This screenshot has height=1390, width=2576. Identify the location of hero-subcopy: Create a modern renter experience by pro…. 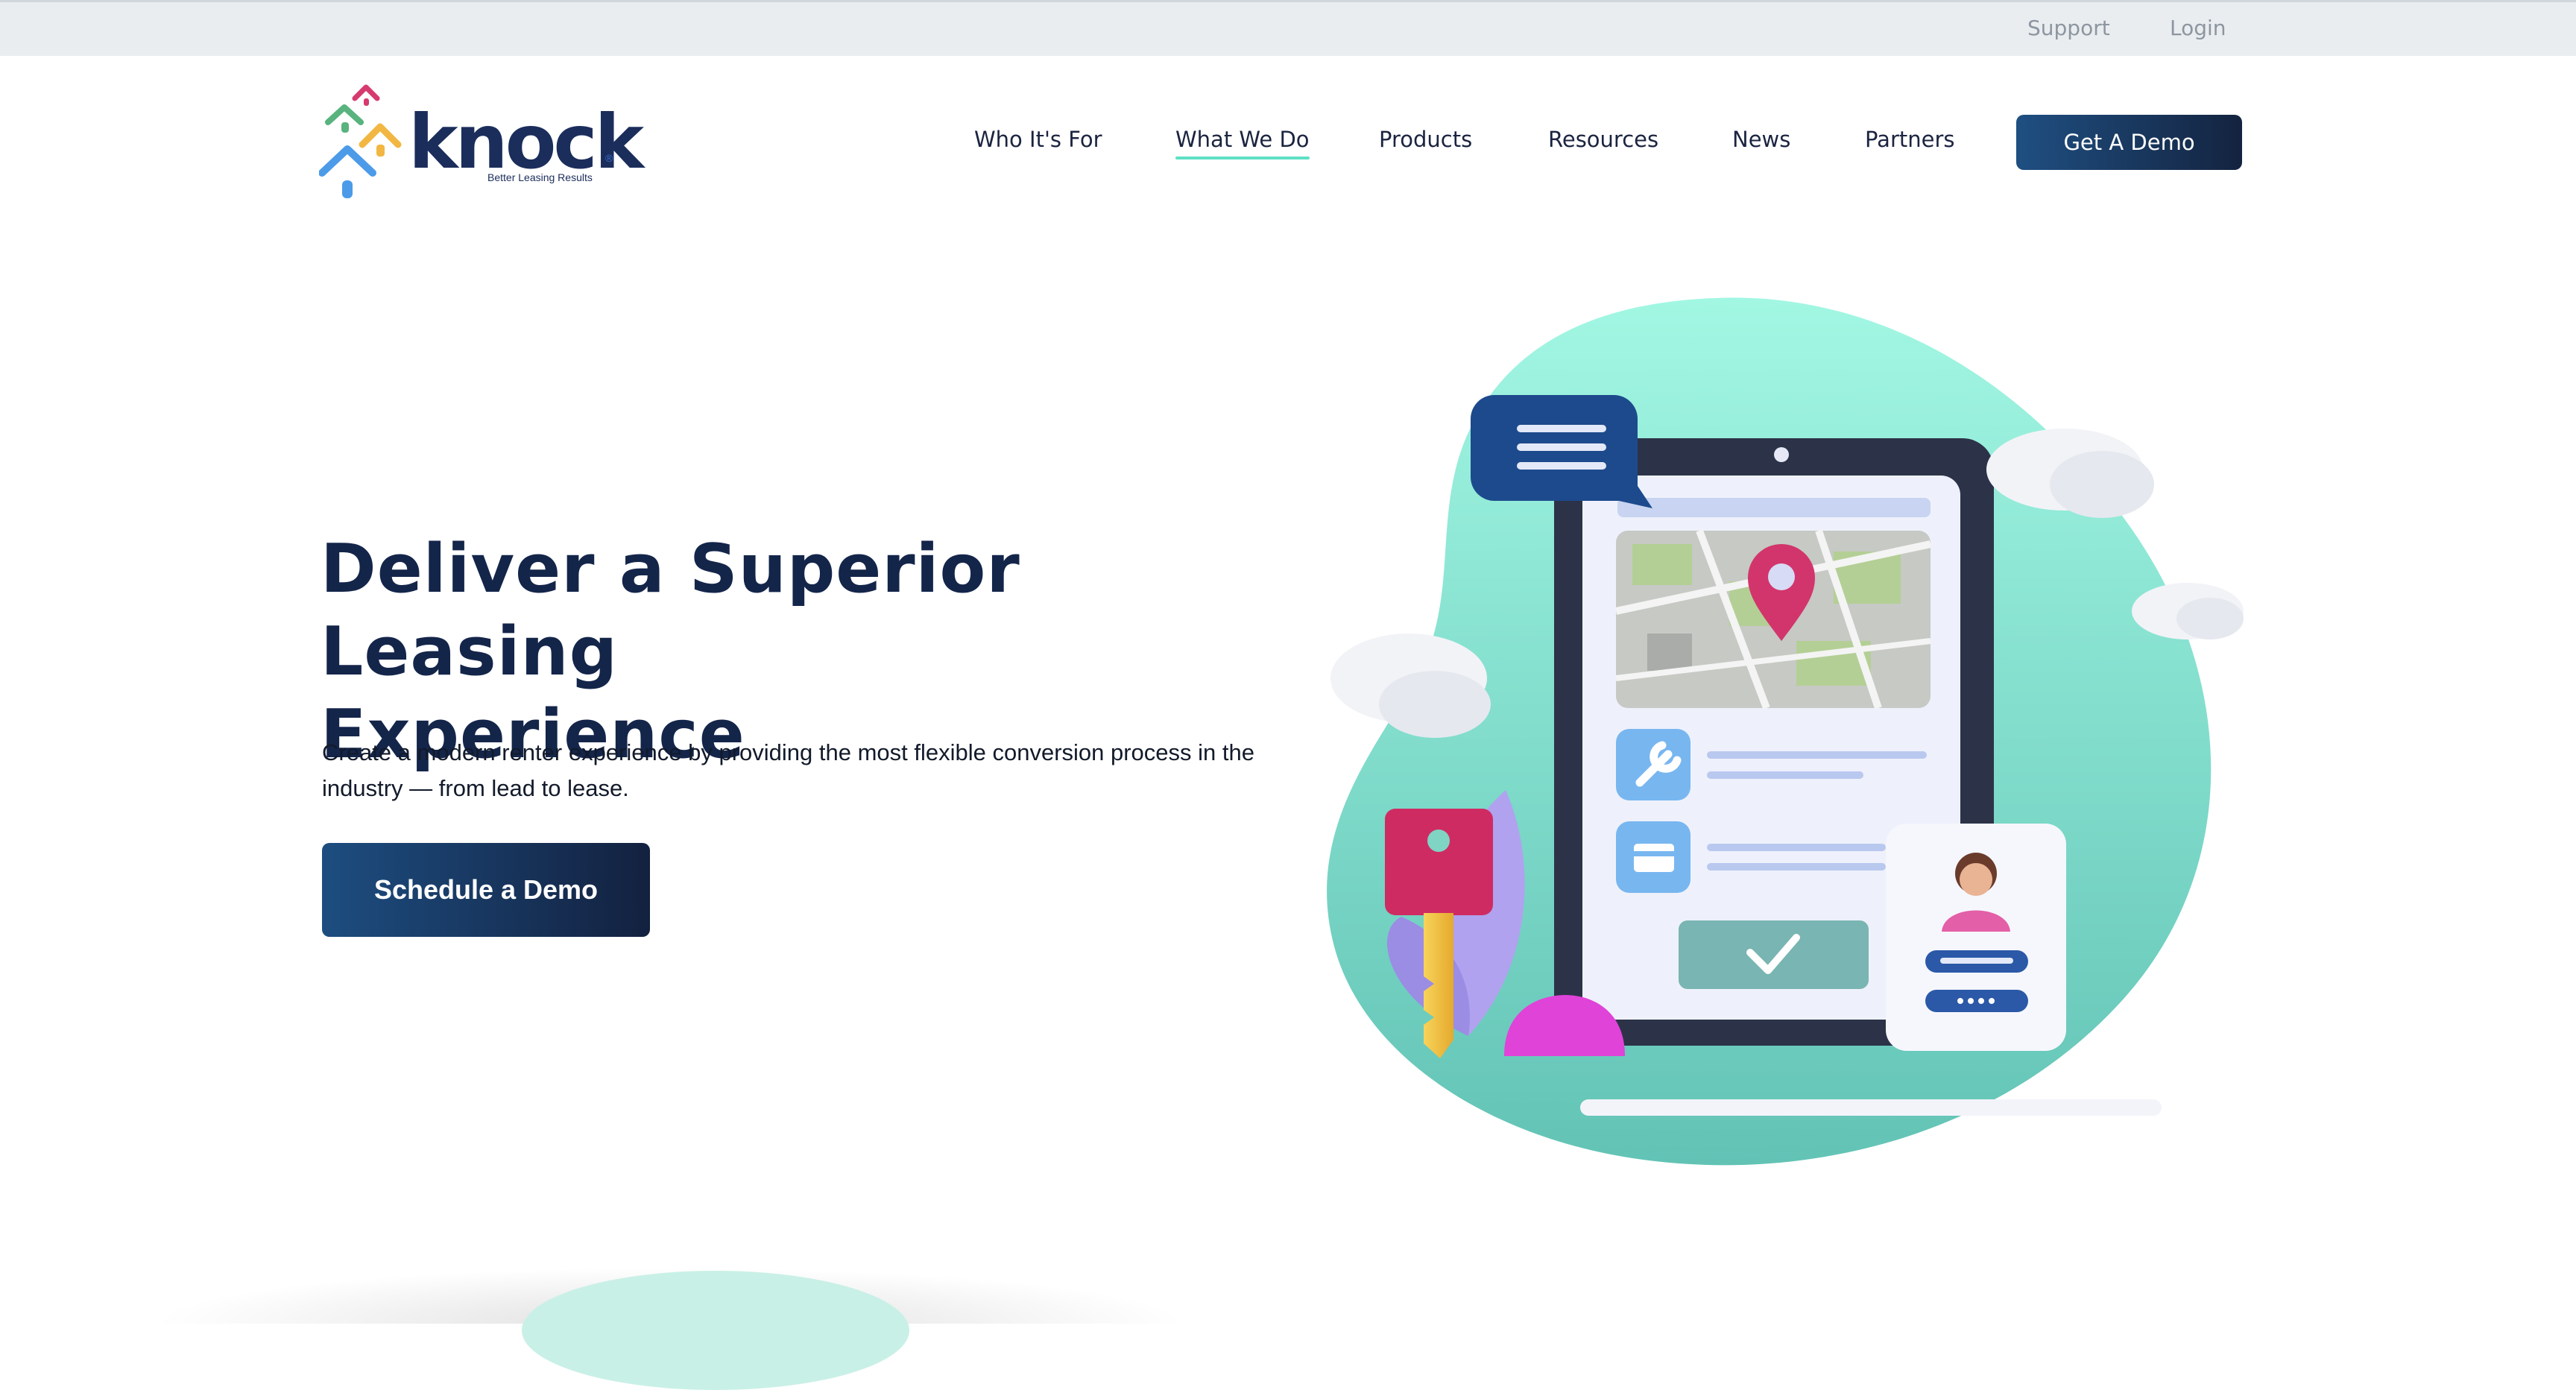
(788, 770).